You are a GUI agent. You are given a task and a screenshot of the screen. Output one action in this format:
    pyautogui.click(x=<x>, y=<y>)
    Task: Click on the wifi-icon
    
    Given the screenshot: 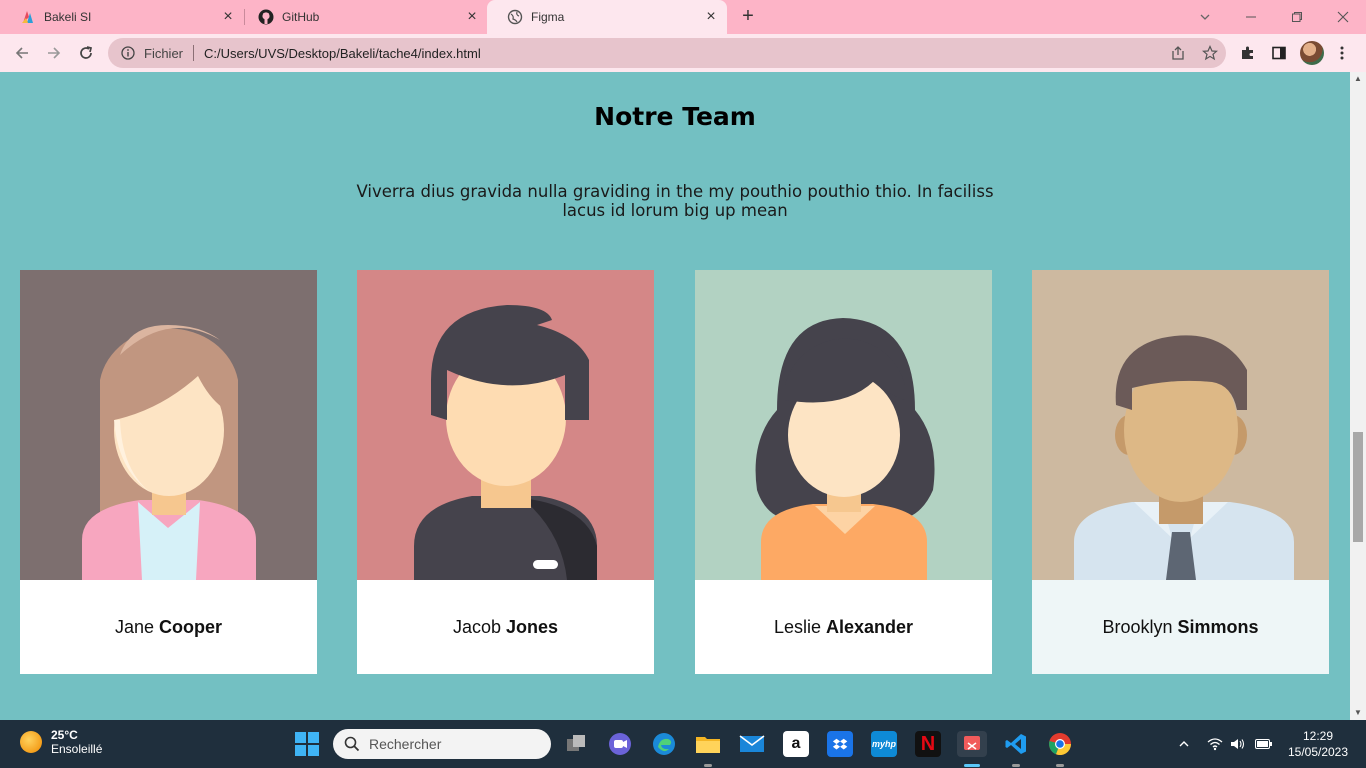 What is the action you would take?
    pyautogui.click(x=1215, y=744)
    